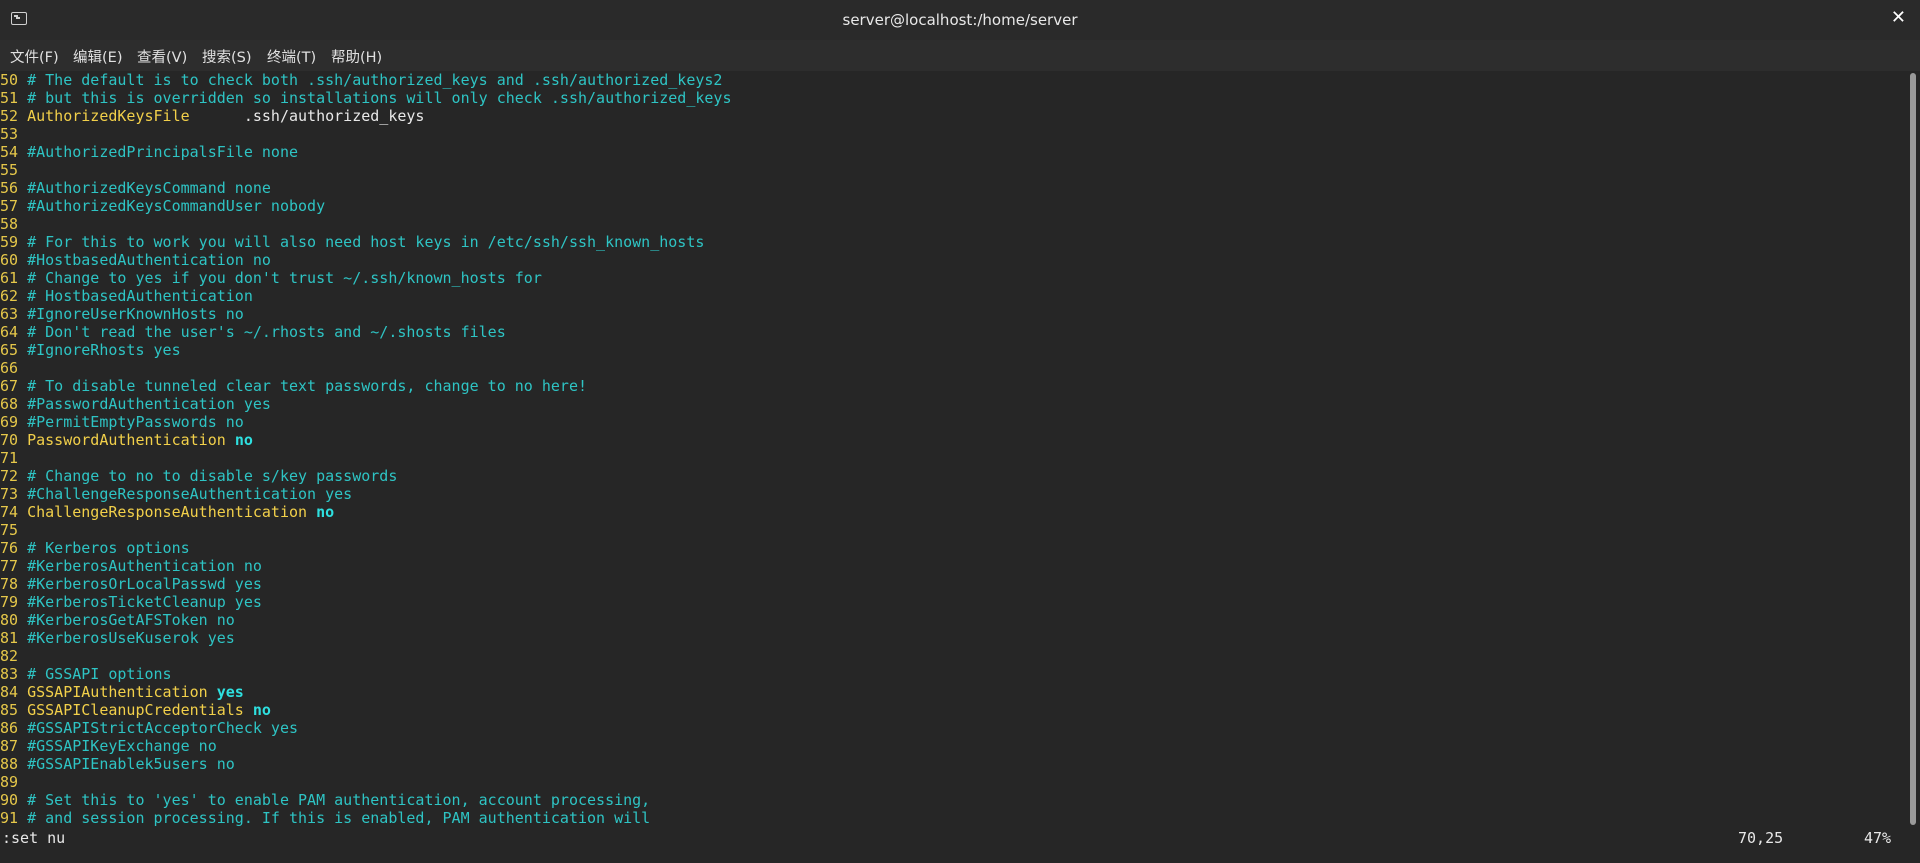 The width and height of the screenshot is (1920, 863). What do you see at coordinates (9, 260) in the screenshot?
I see `line-number: 60` at bounding box center [9, 260].